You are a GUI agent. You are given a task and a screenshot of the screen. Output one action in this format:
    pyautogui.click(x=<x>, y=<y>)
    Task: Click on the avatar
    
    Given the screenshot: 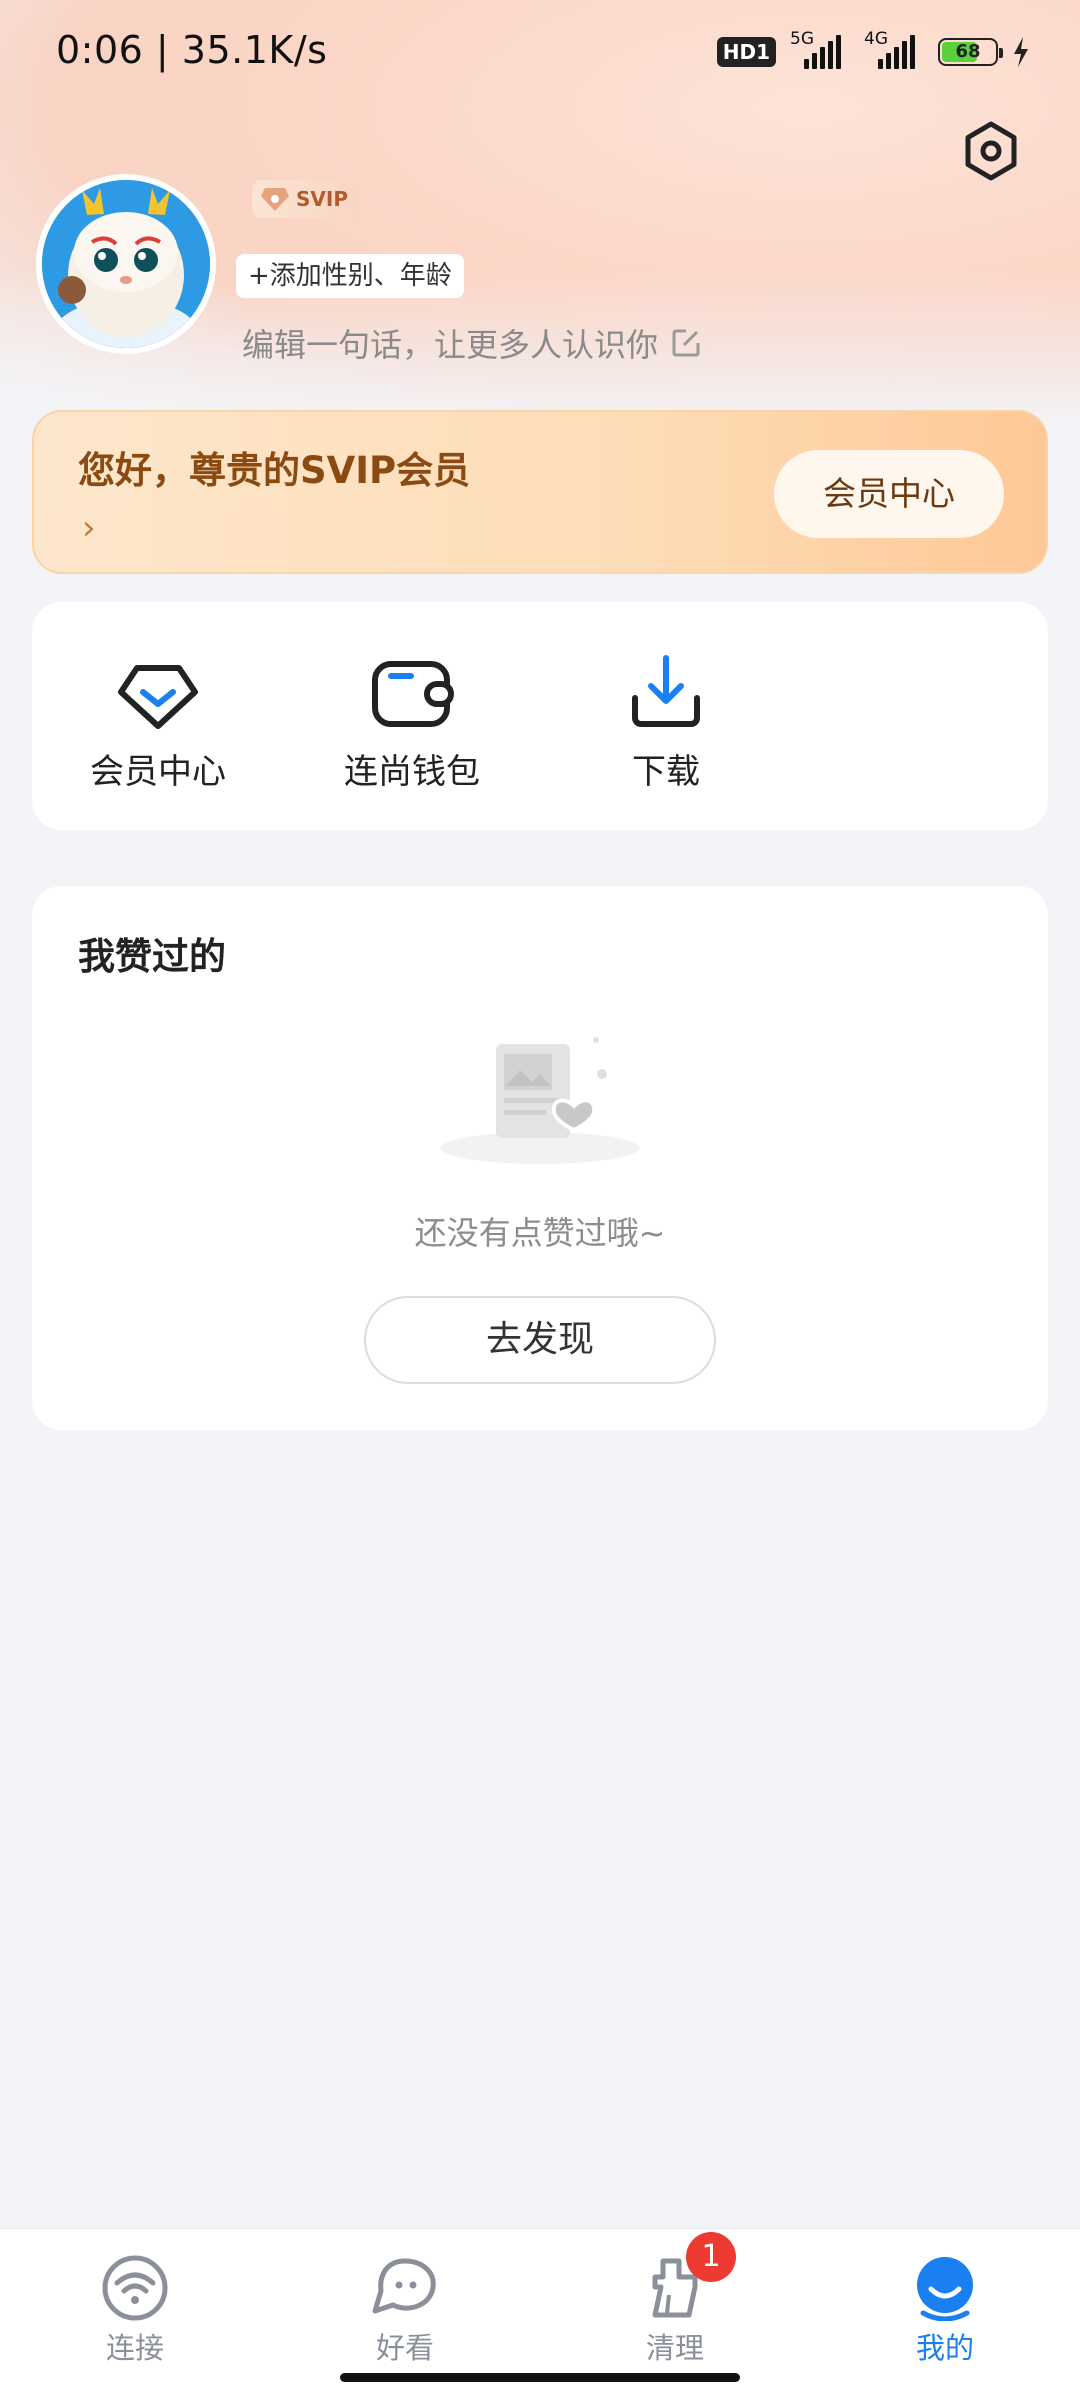 What is the action you would take?
    pyautogui.click(x=126, y=264)
    